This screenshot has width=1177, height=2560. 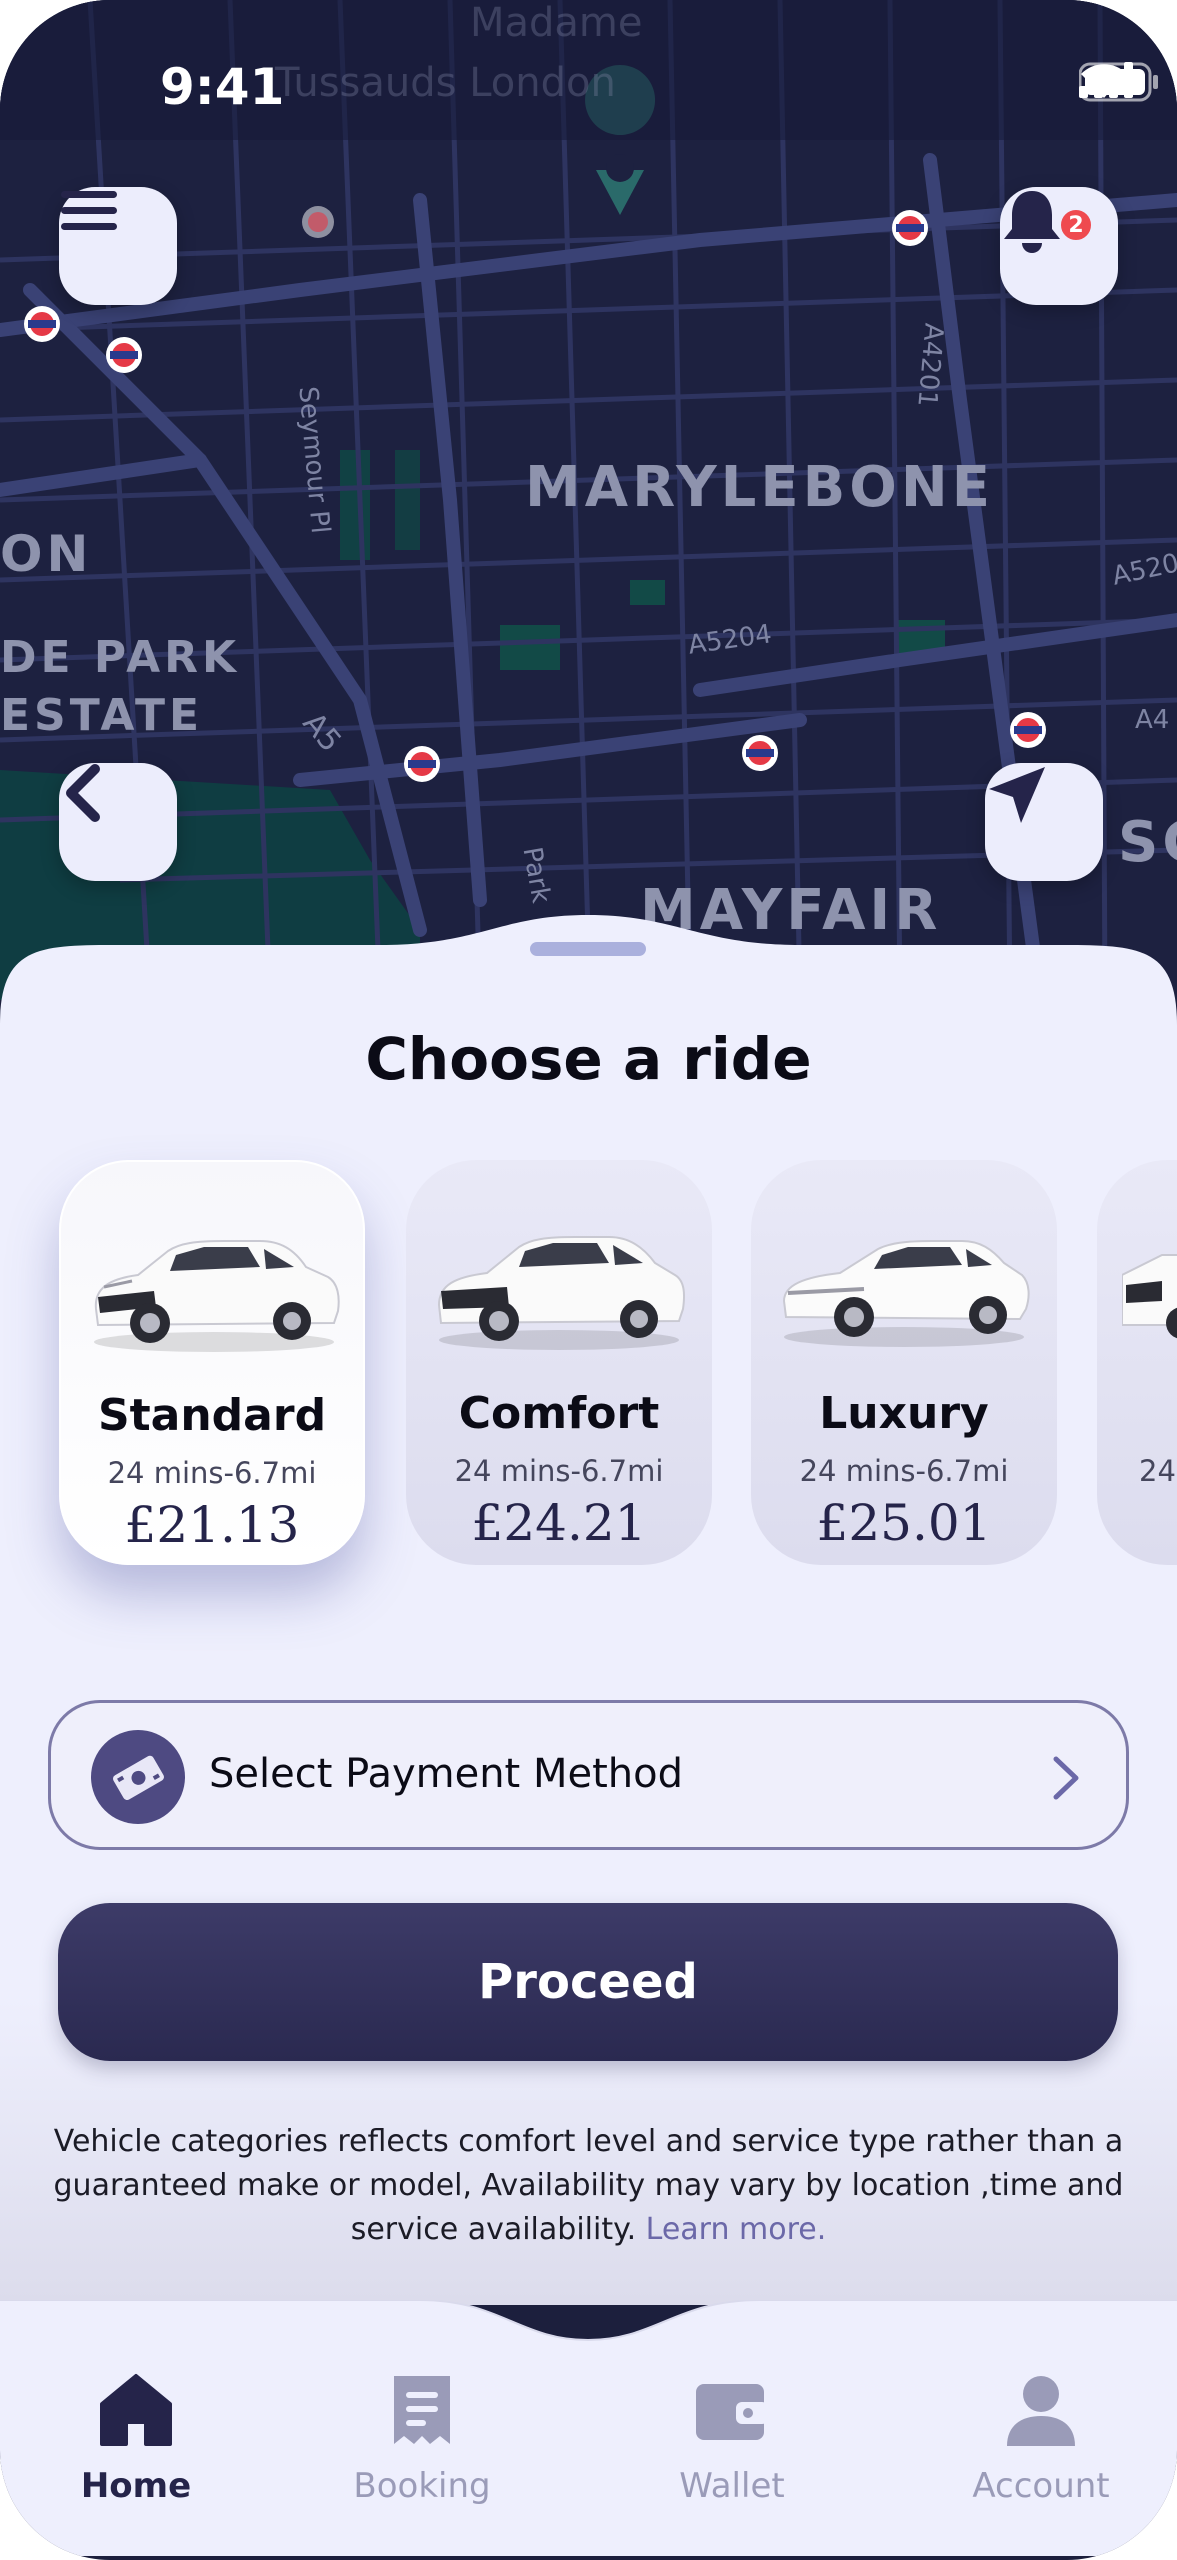 What do you see at coordinates (446, 1774) in the screenshot?
I see `payment-label: Select Payment Method` at bounding box center [446, 1774].